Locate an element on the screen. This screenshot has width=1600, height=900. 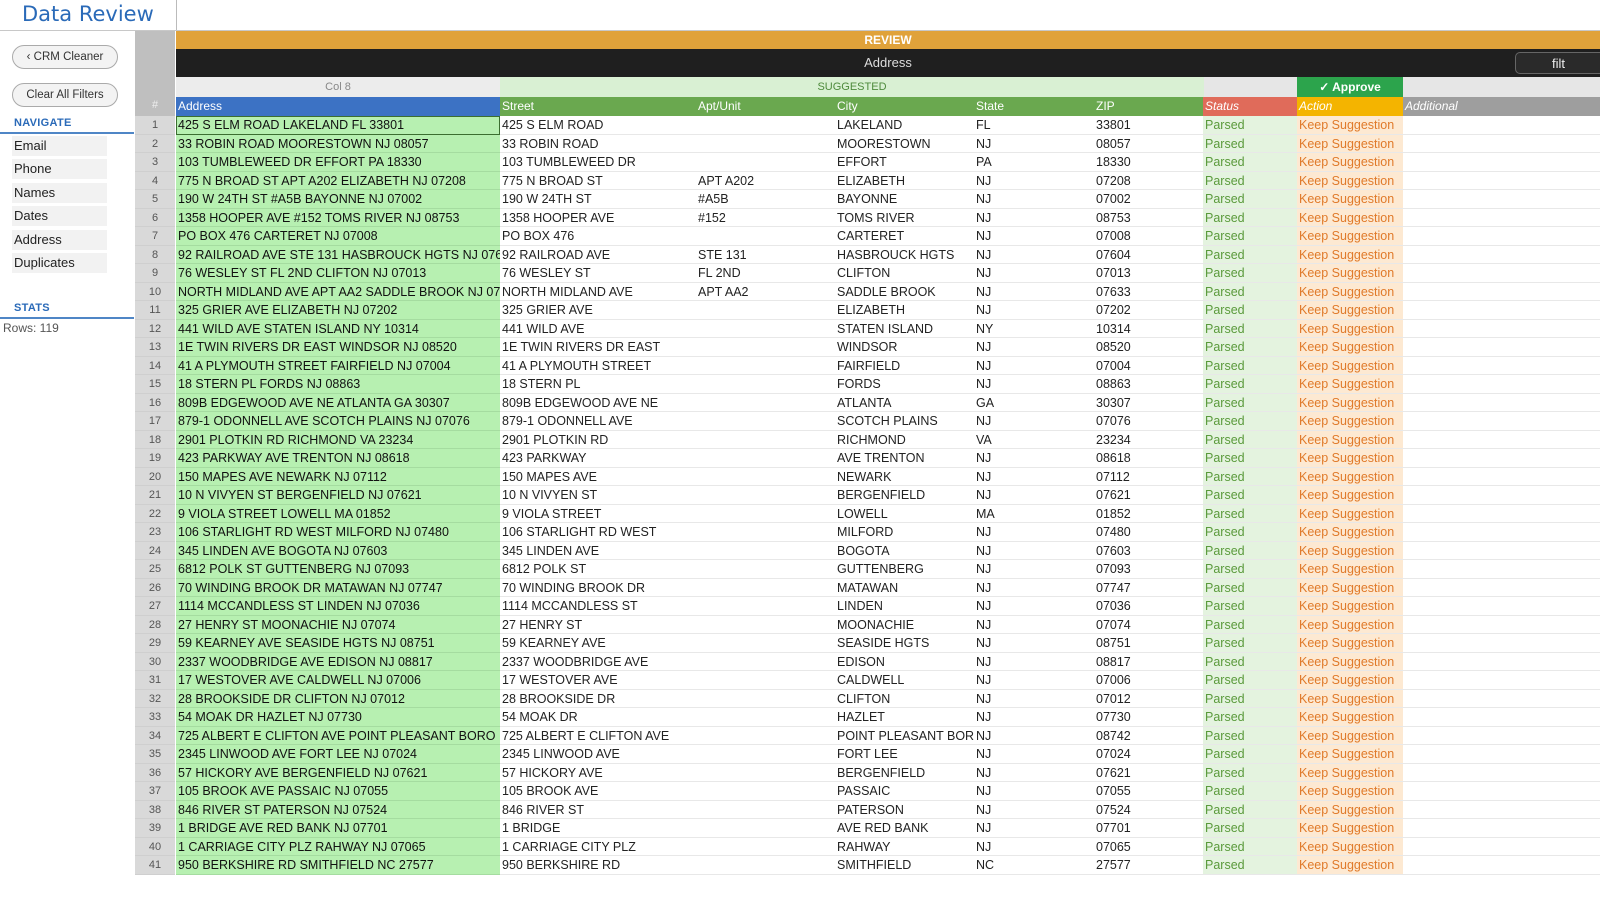
zip-cell: 33801 is located at coordinates (1148, 125).